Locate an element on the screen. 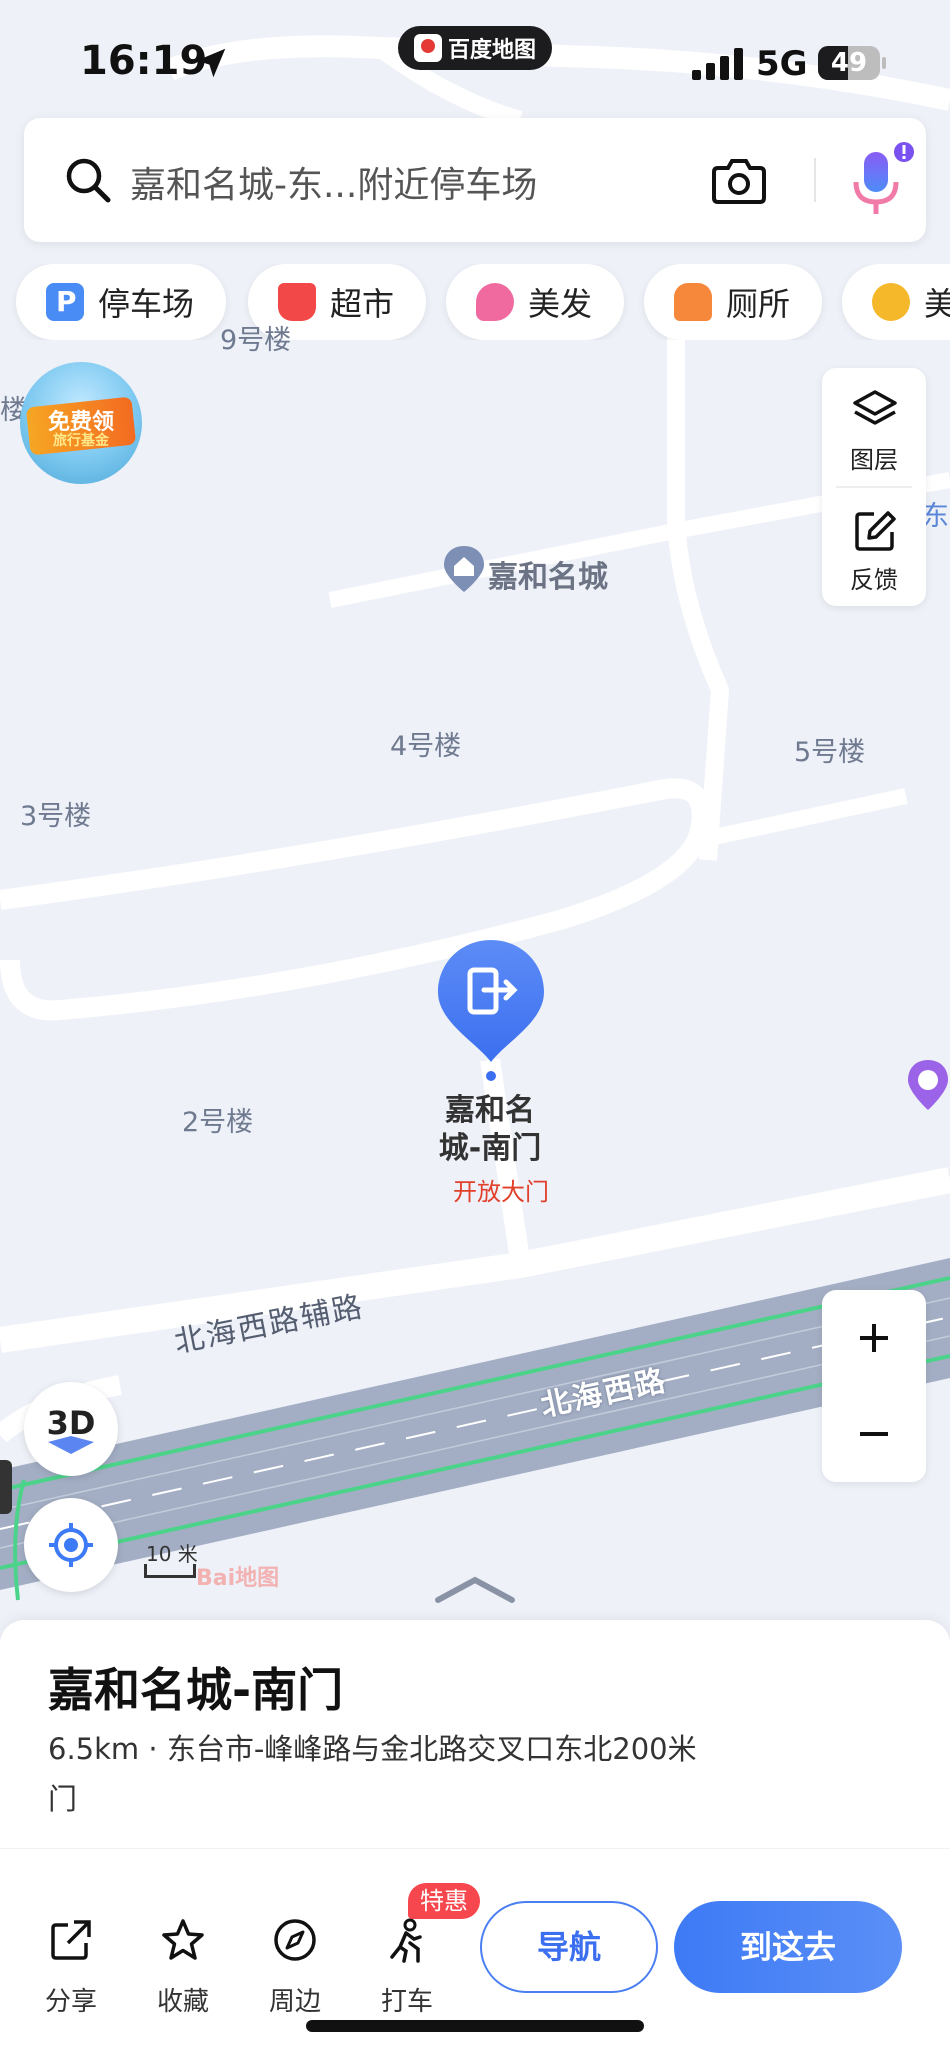 Image resolution: width=950 pixels, height=2056 pixels. building-label: 东 is located at coordinates (935, 516).